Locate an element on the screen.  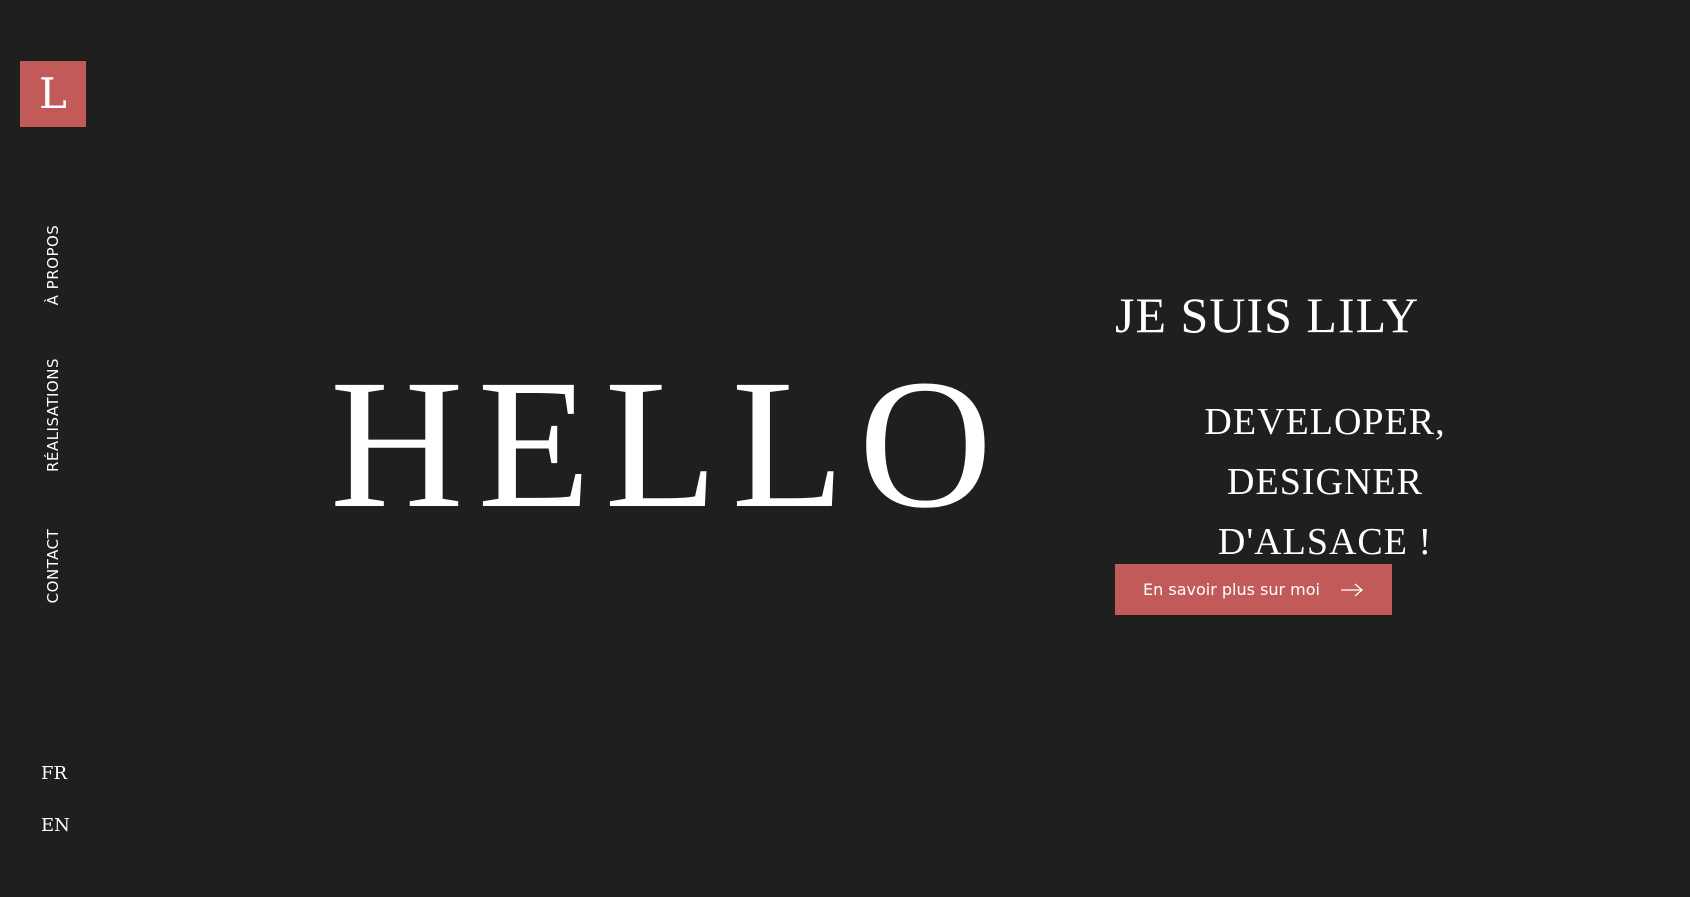
hero-role-line-1: DEVELOPER, DESIGNER is located at coordinates (1325, 452).